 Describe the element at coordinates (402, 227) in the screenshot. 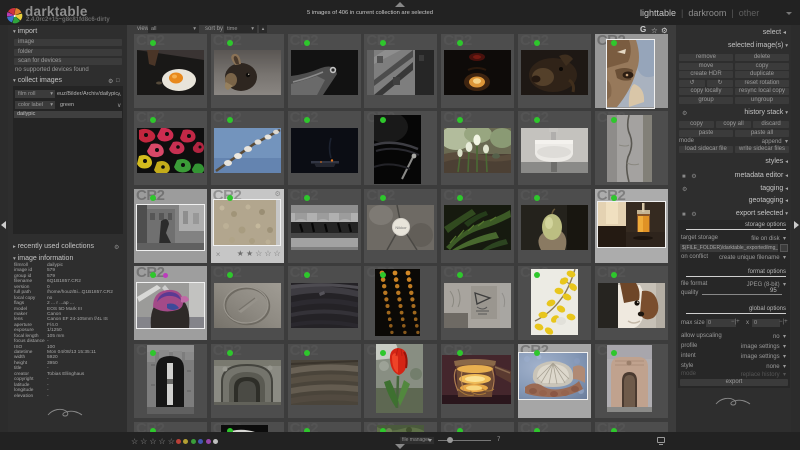

I see `svg-text: Nikkor` at that location.